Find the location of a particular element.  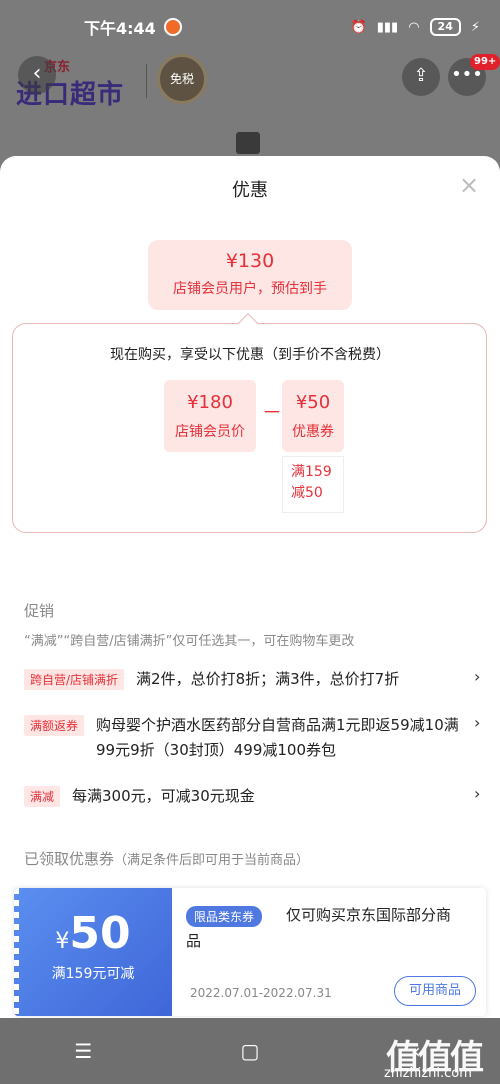

notification-badge: 99+ is located at coordinates (485, 62).